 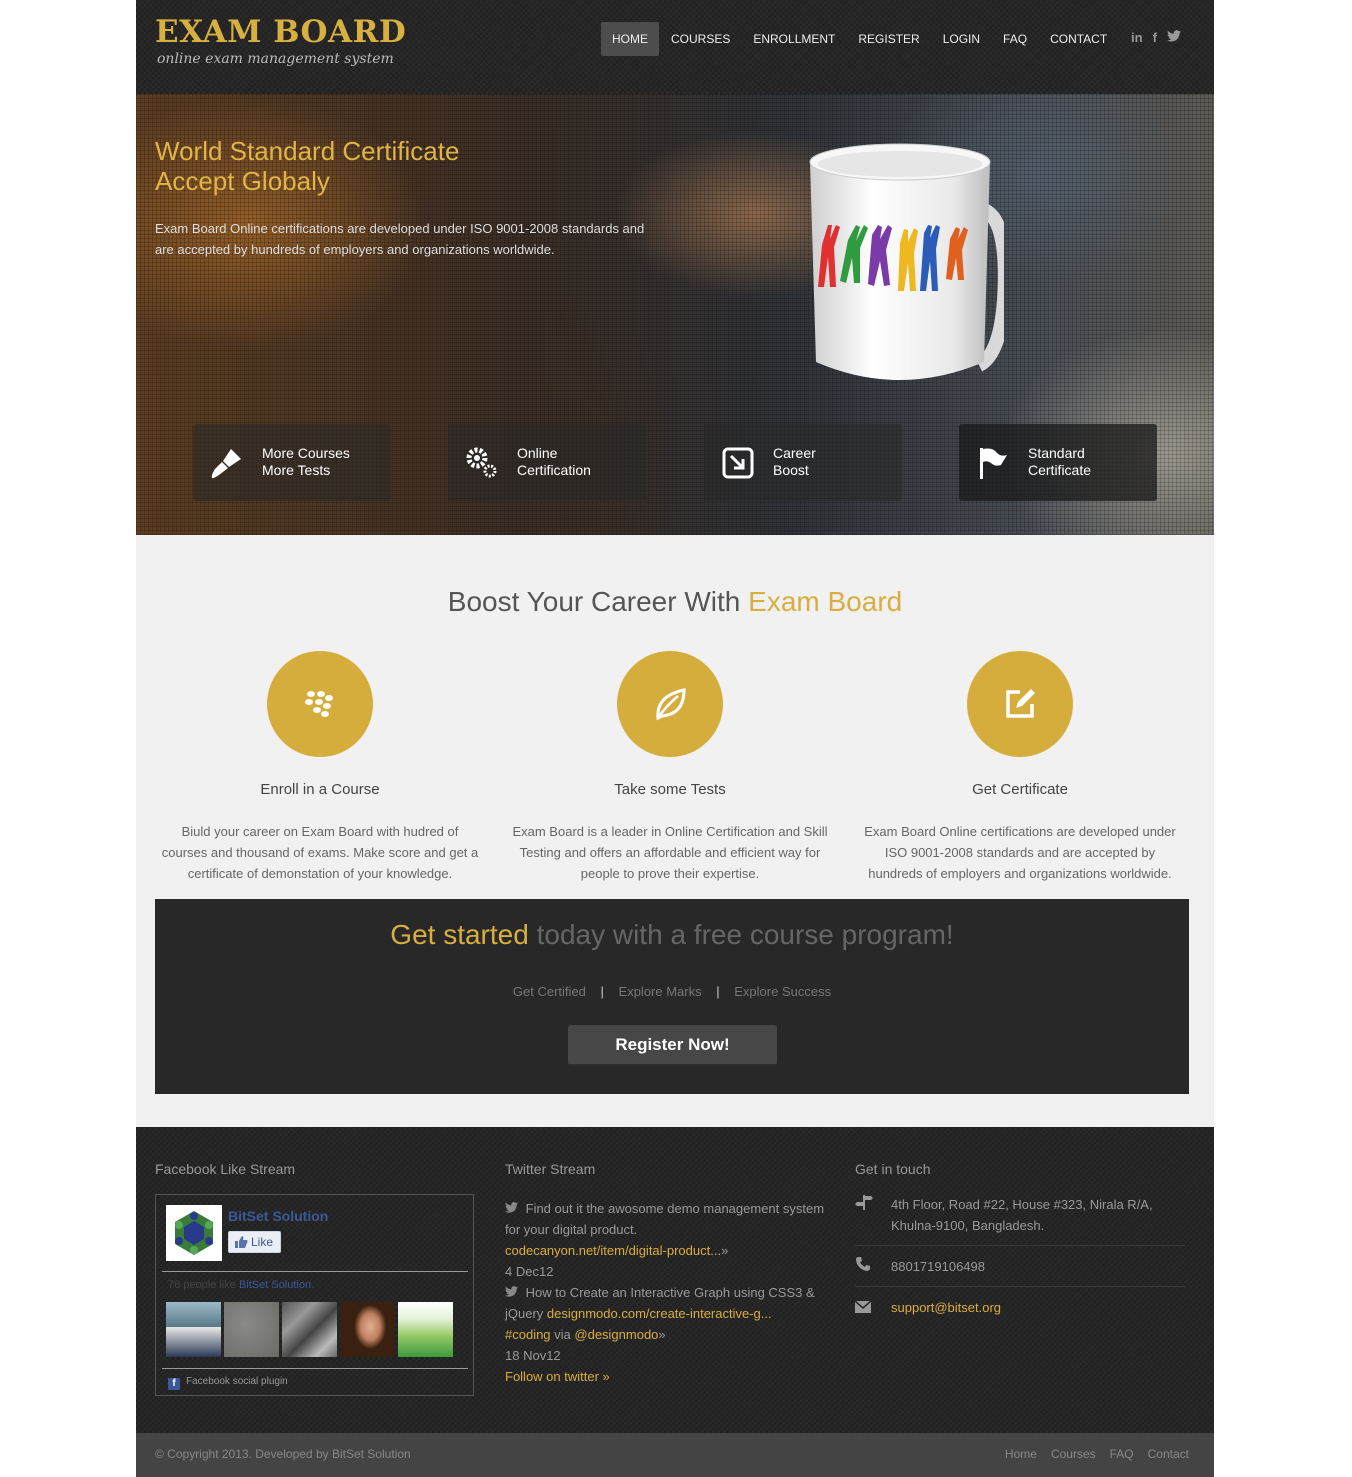 I want to click on footer-nav: Home Courses FAQ Contact, so click(x=1097, y=1454).